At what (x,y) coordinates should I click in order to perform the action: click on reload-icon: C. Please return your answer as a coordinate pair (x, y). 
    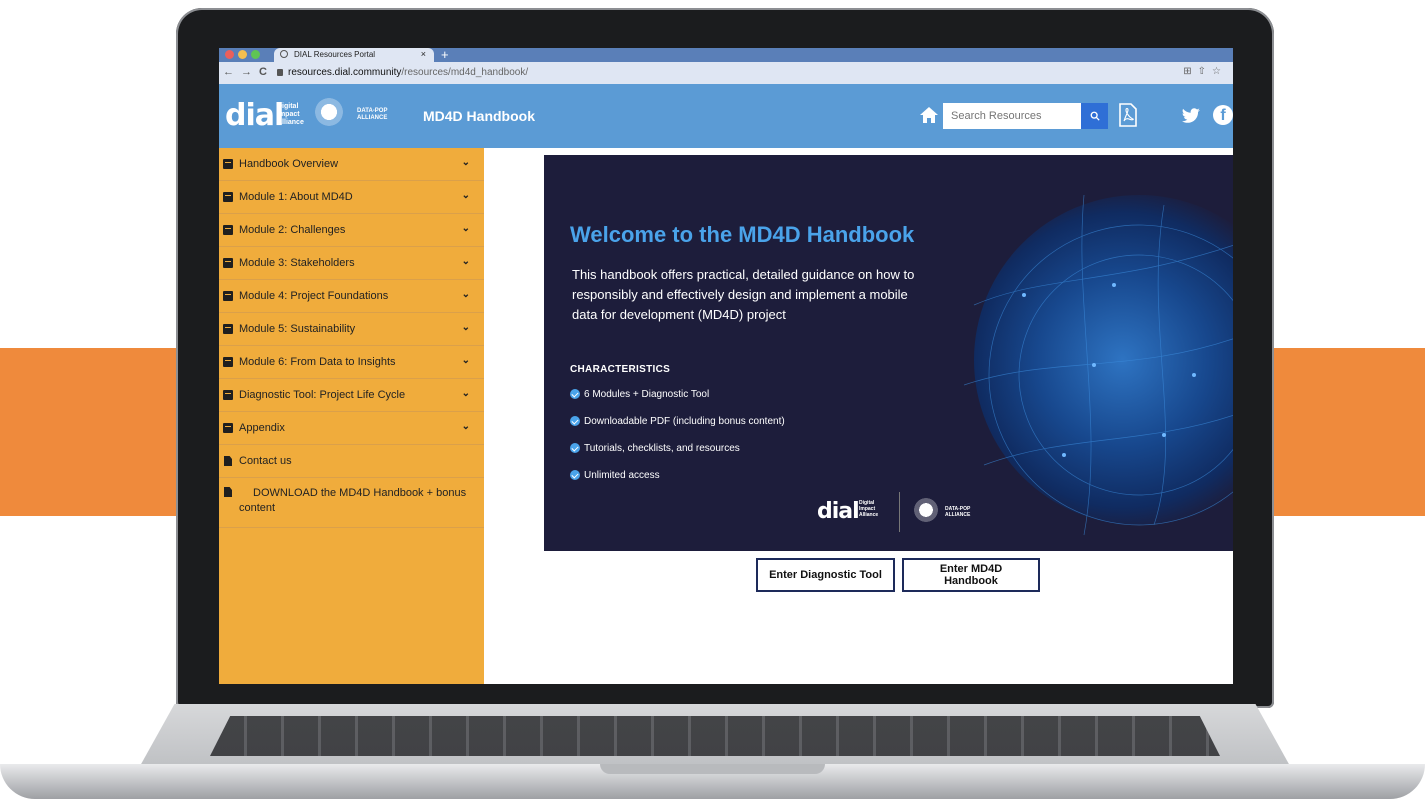
    Looking at the image, I should click on (263, 72).